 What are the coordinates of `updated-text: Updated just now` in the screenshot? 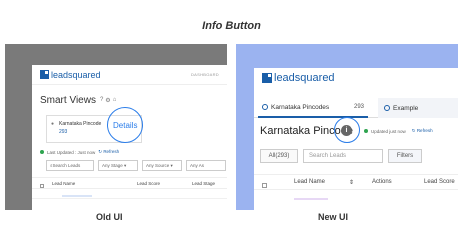 It's located at (388, 131).